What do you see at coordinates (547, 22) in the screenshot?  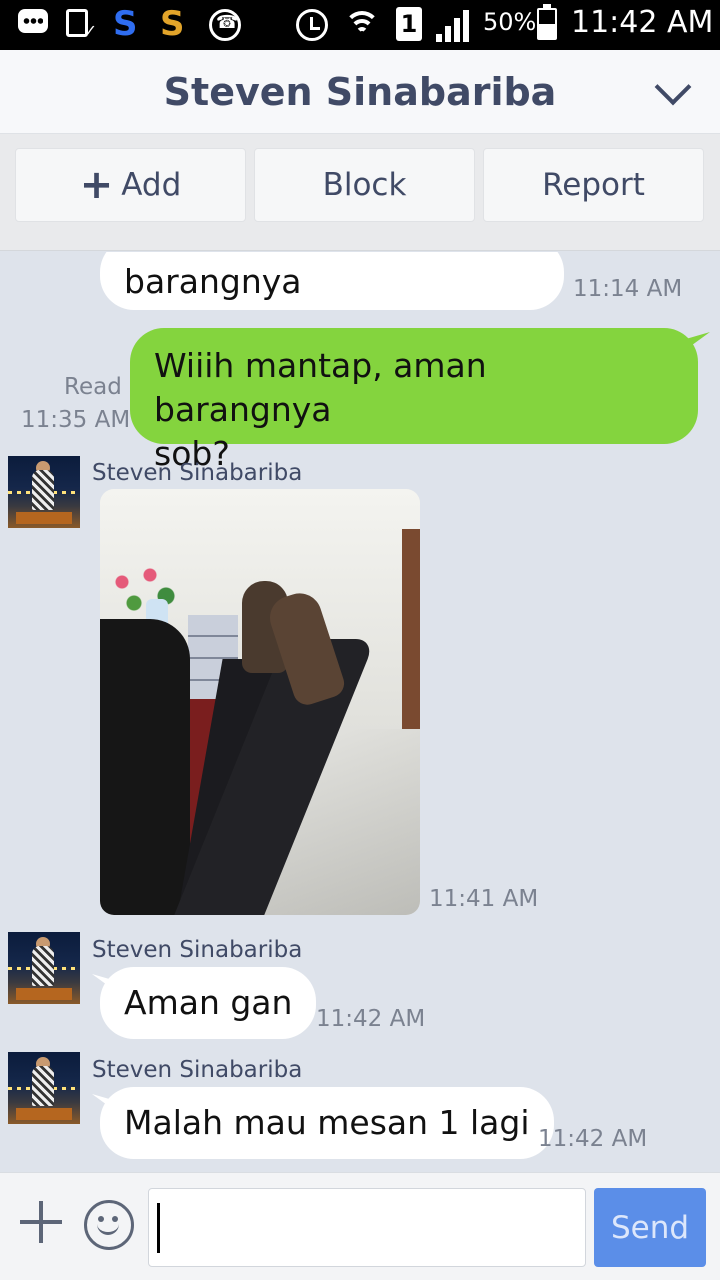 I see `battery-icon` at bounding box center [547, 22].